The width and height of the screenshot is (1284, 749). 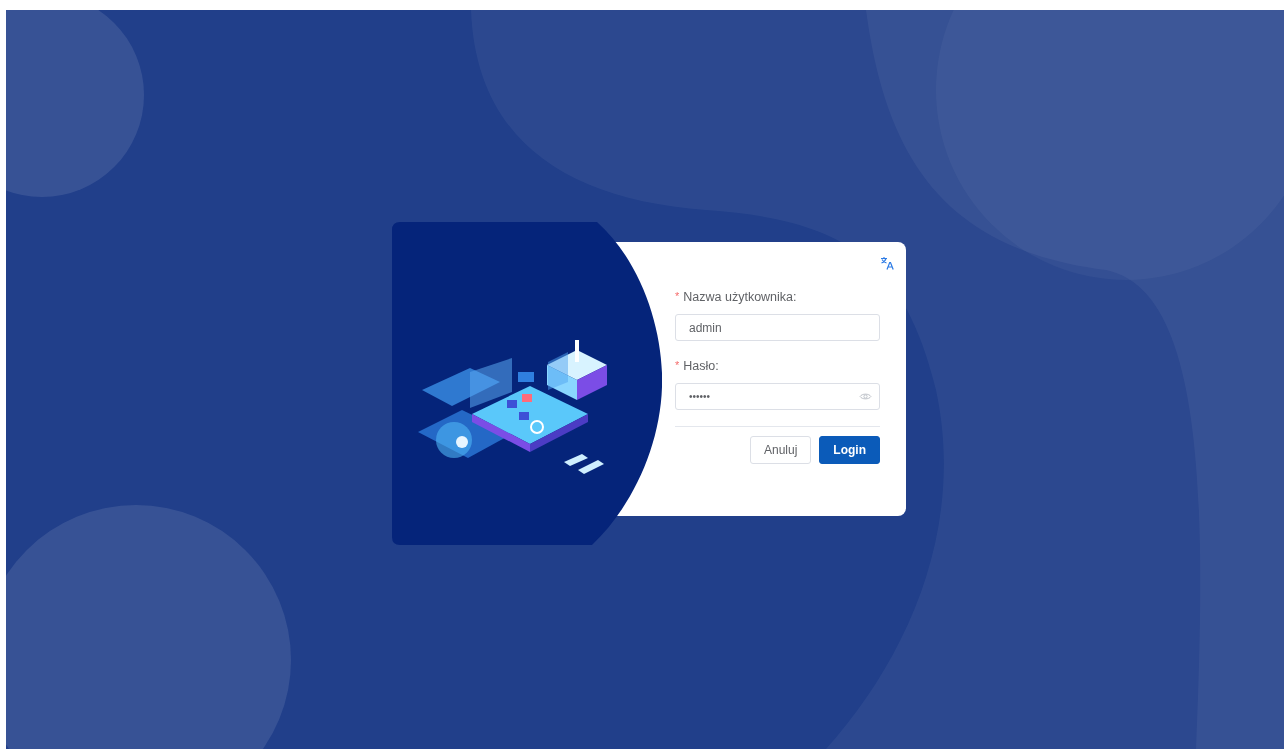 I want to click on username-field: admin, so click(x=777, y=327).